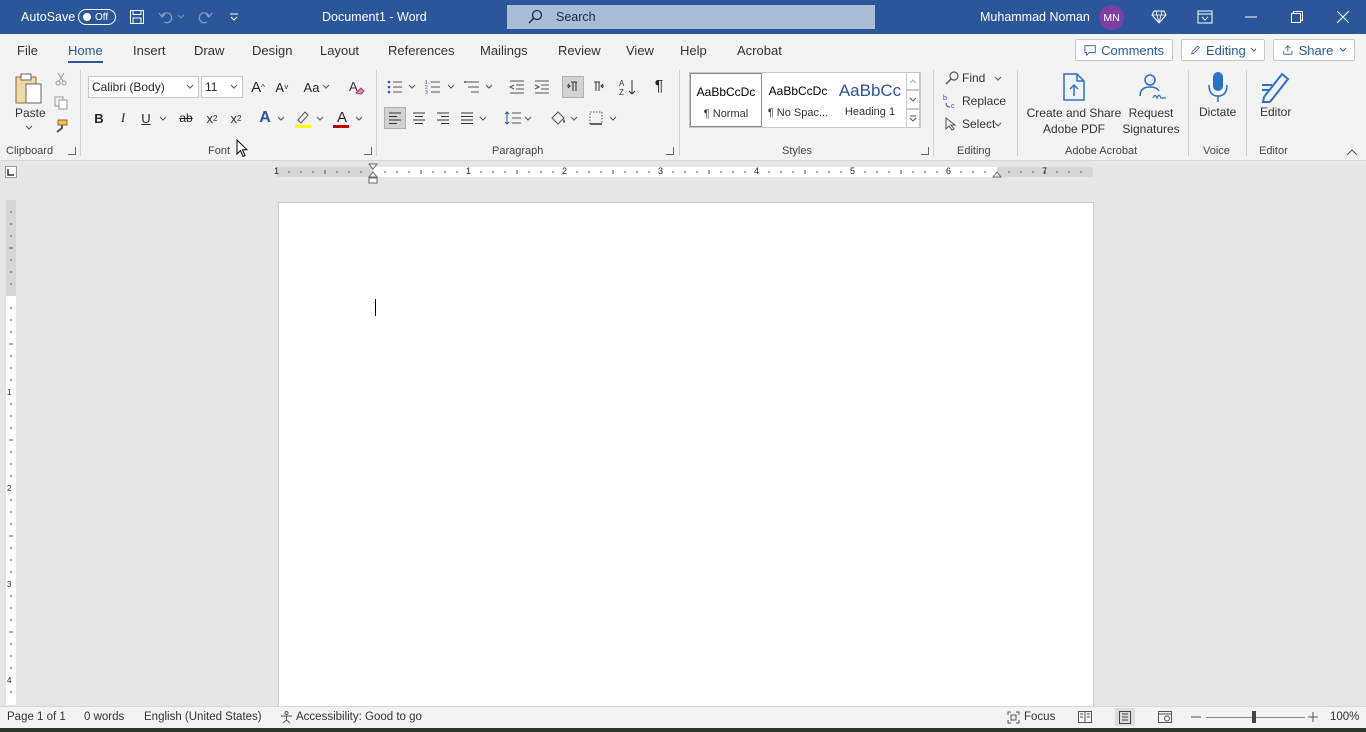  I want to click on find-dropdown-icon, so click(998, 78).